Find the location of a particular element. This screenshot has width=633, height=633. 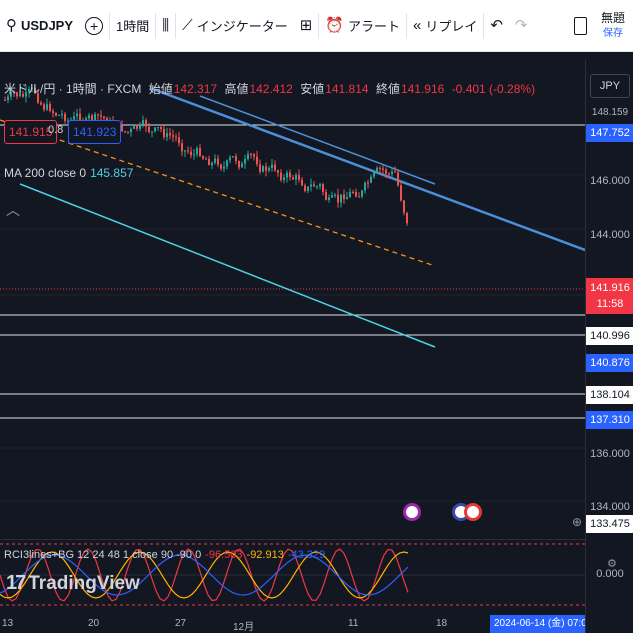

price-tick: 136.000 is located at coordinates (610, 454).